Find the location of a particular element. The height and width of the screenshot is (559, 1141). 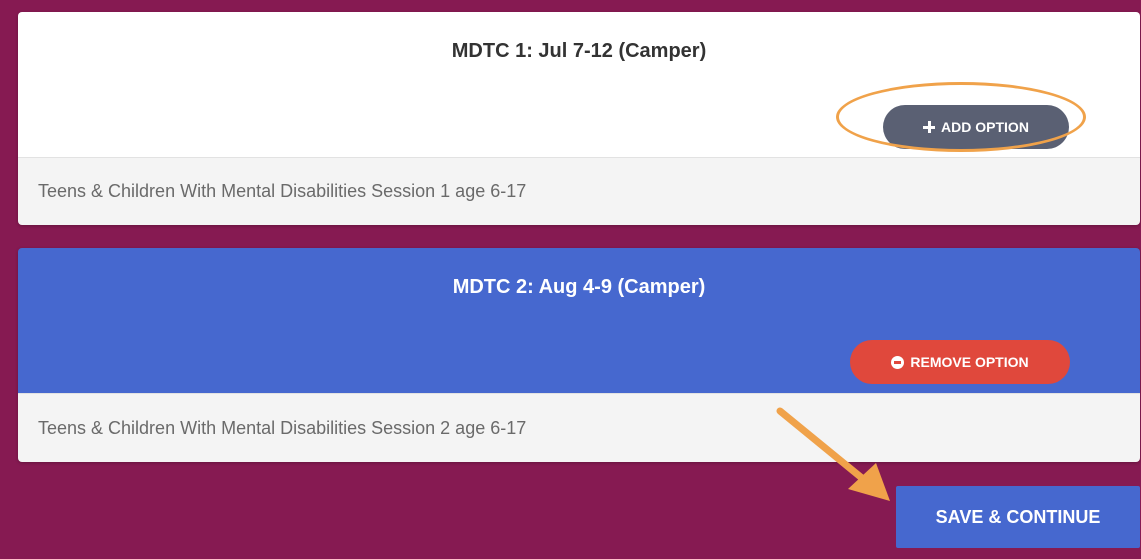

add-option-button: ADD OPTION is located at coordinates (976, 127).